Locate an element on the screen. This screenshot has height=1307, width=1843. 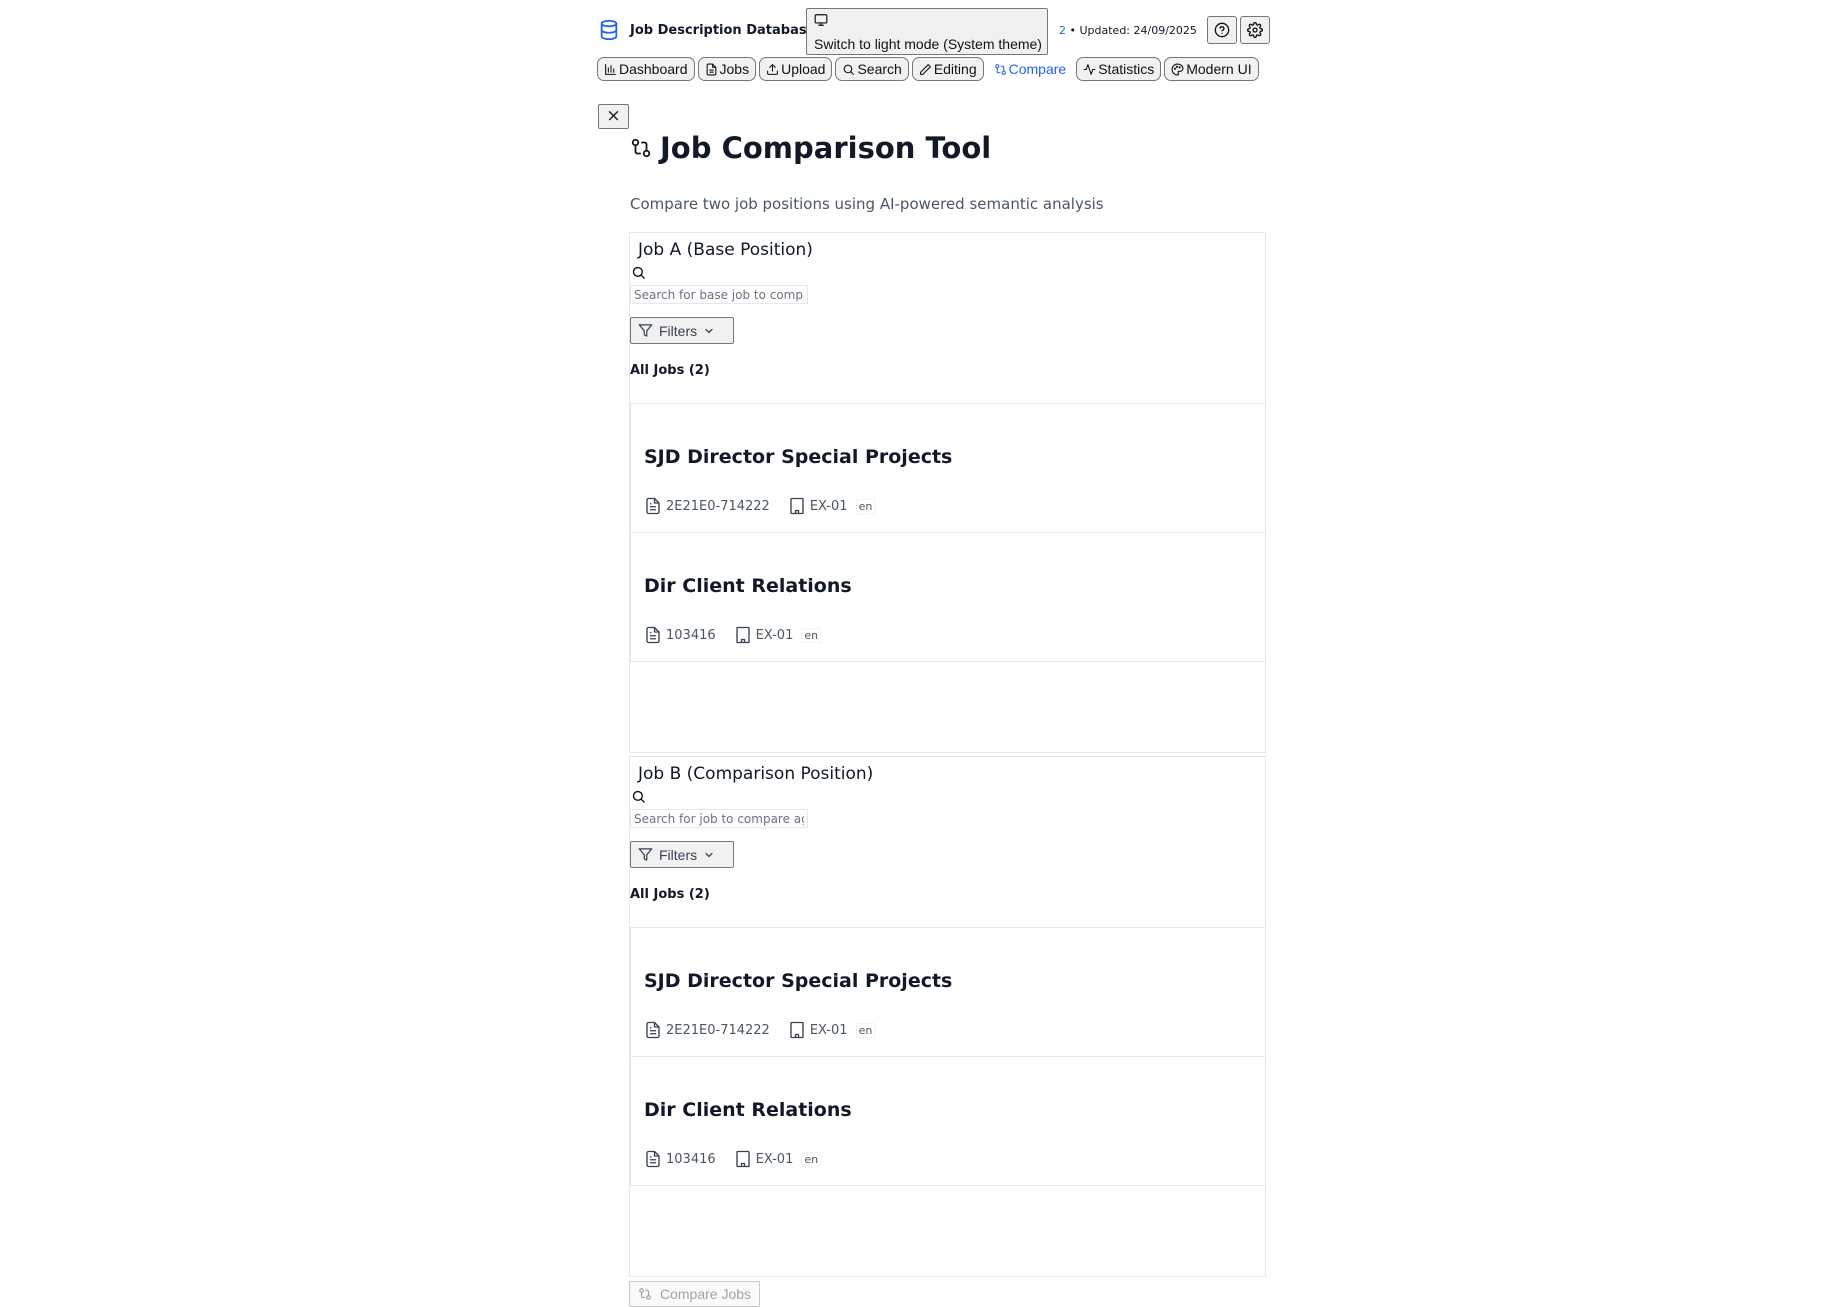
updated-text: • Updated: 24/09/2025 is located at coordinates (1131, 30).